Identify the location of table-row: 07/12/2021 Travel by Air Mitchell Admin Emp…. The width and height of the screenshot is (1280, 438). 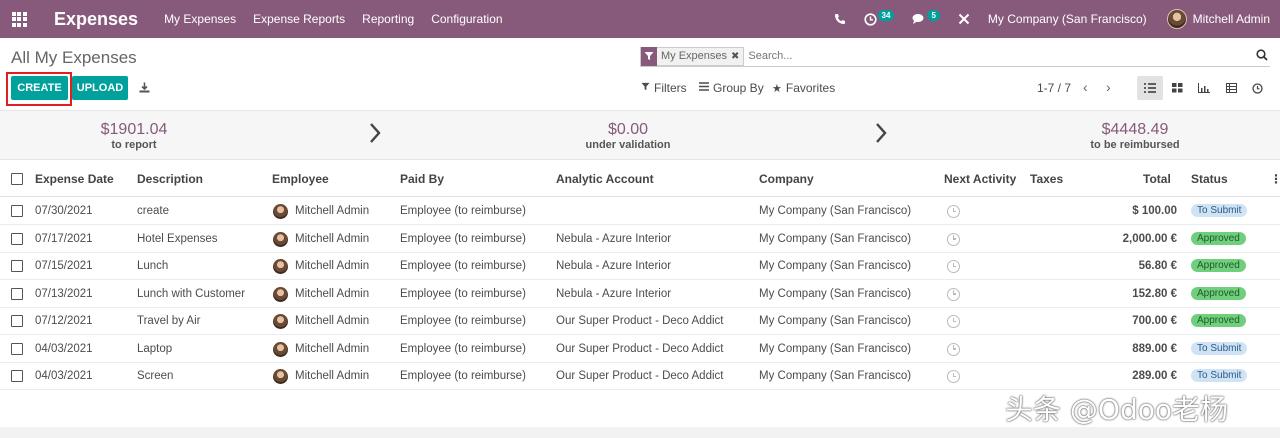
(640, 321).